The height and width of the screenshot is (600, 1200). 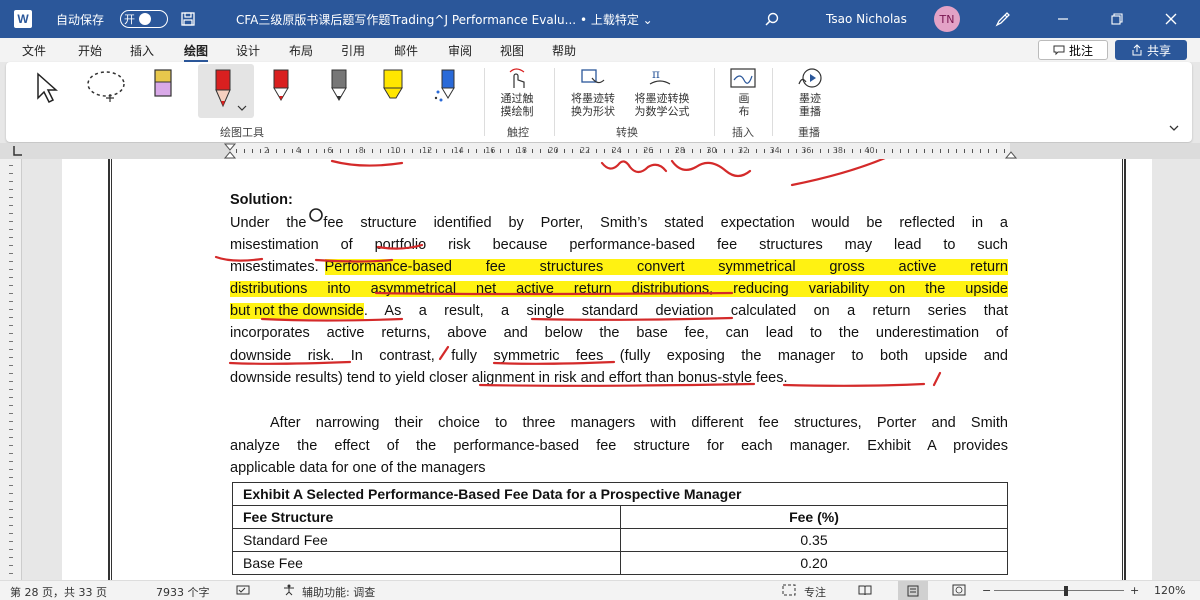 What do you see at coordinates (660, 79) in the screenshot?
I see `ink-to-math-icon: π` at bounding box center [660, 79].